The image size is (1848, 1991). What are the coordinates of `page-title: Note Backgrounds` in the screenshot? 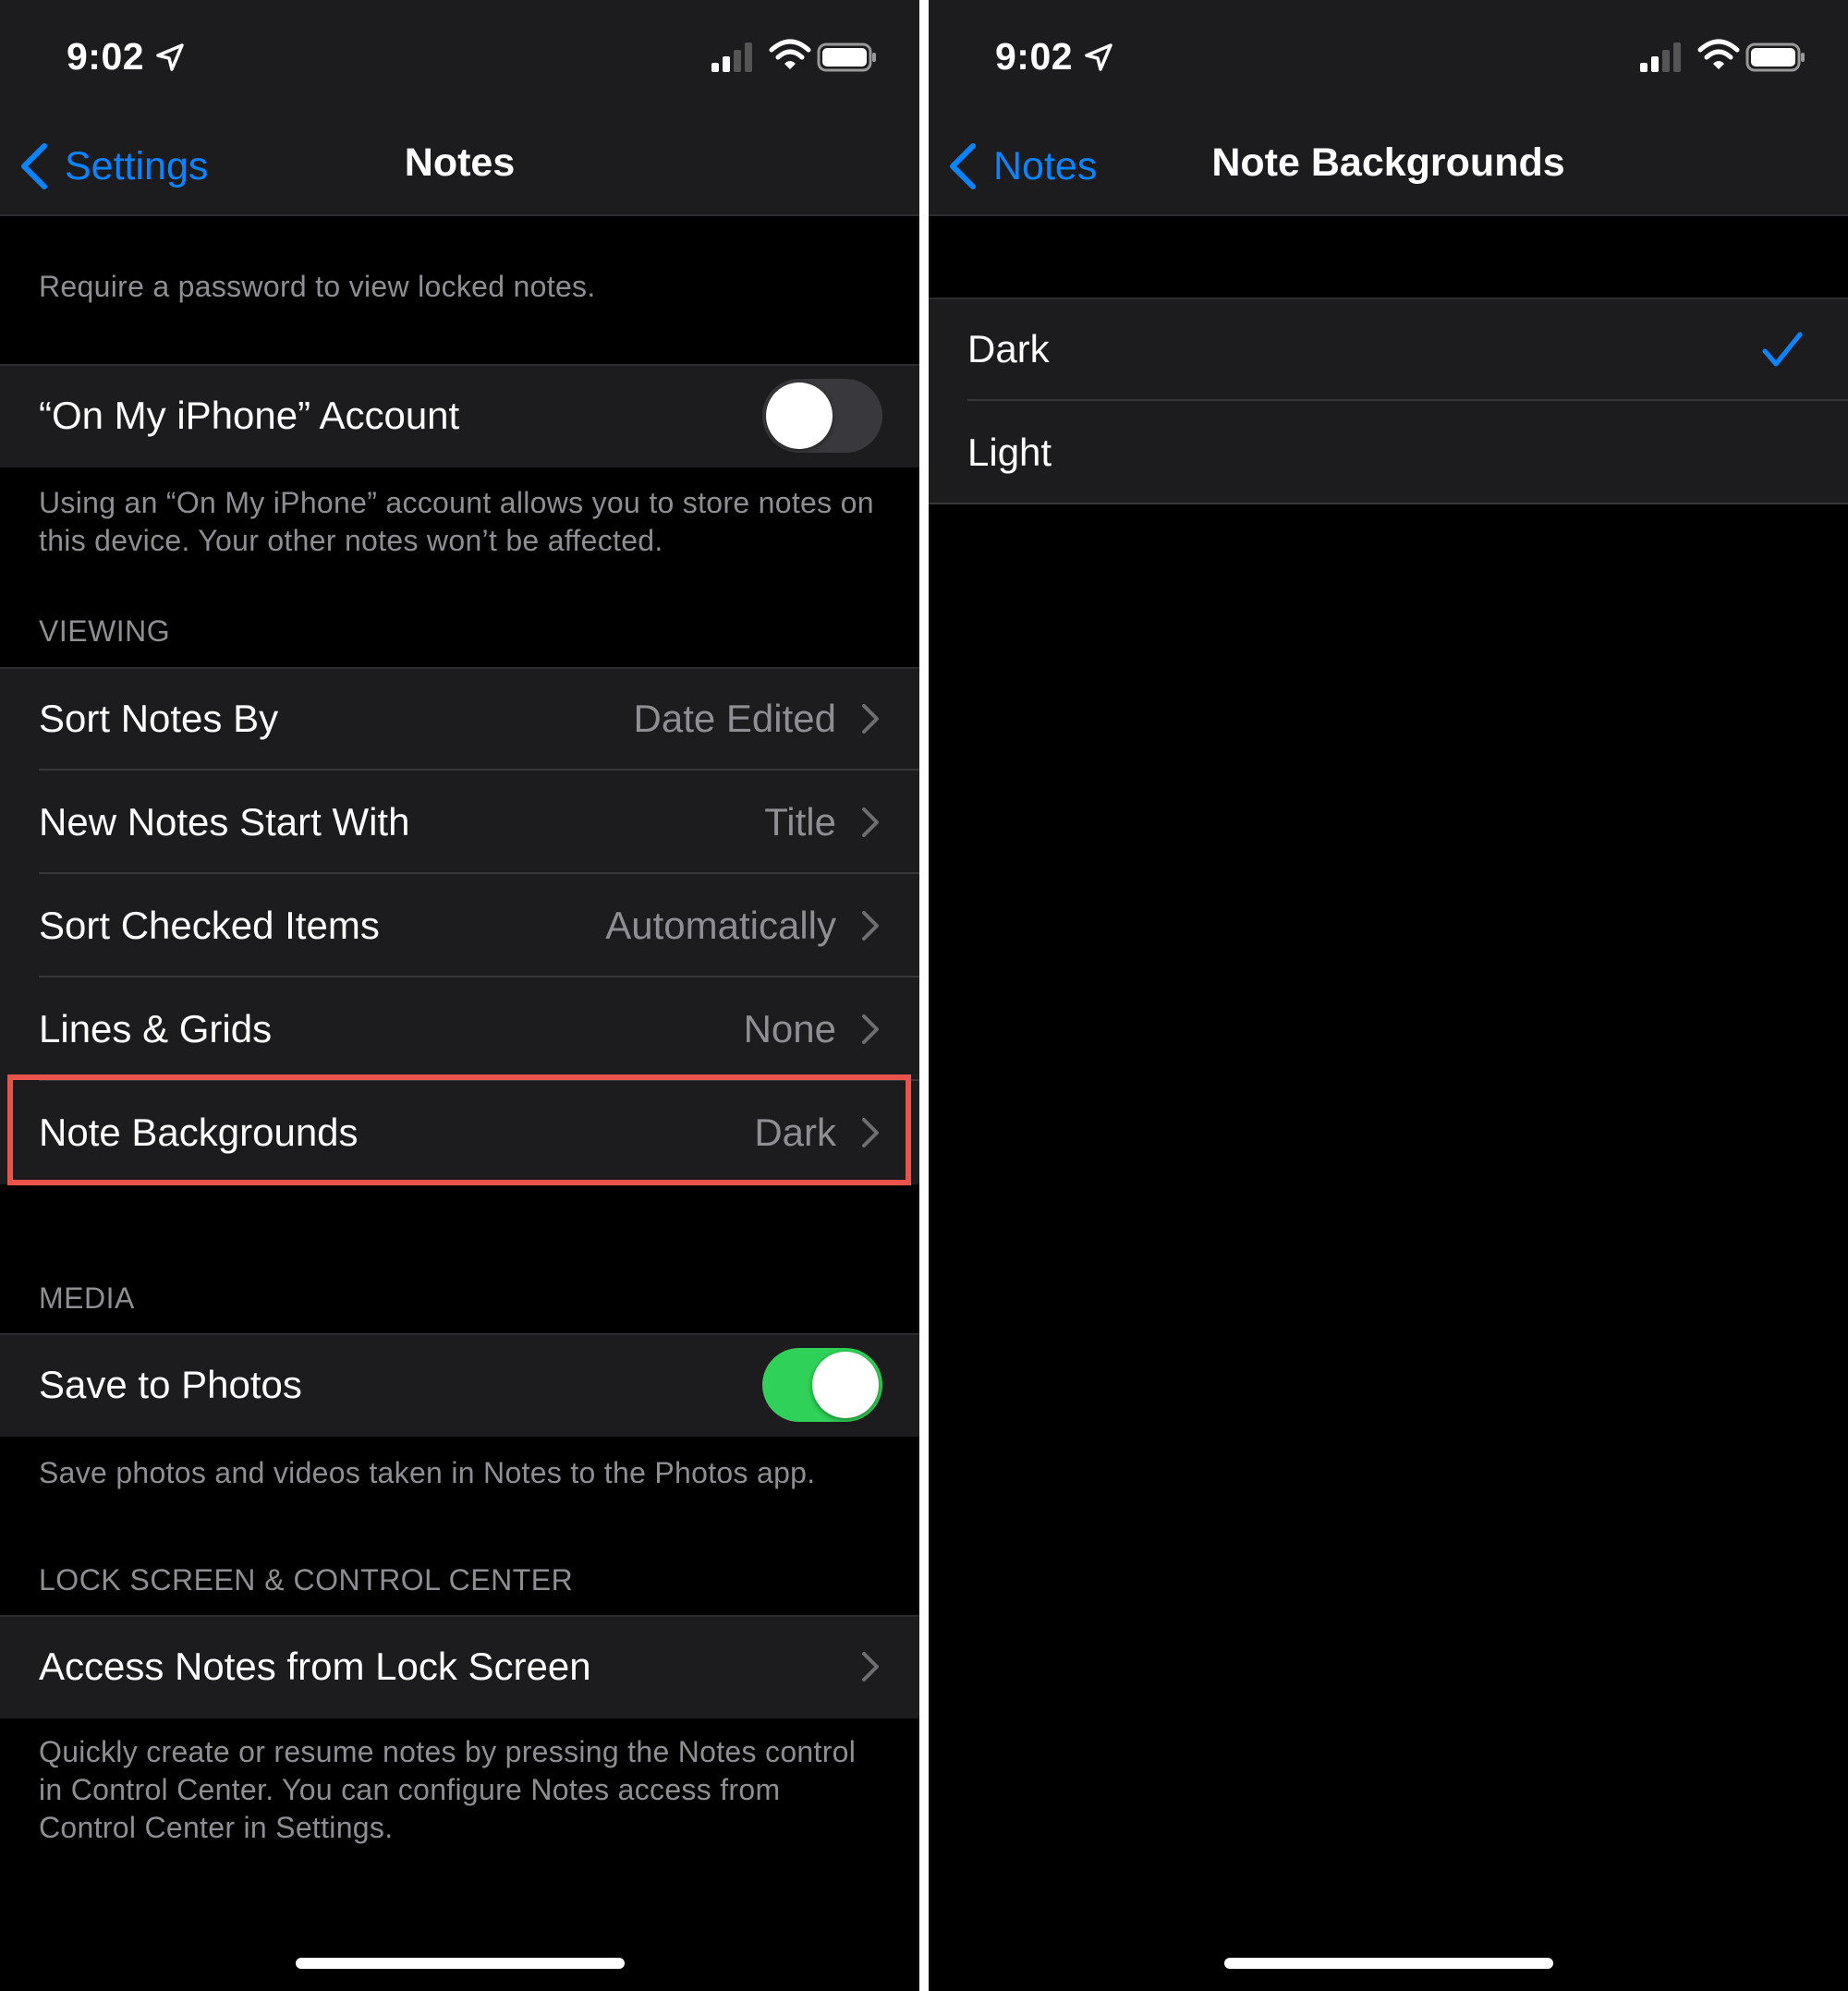 It's located at (1388, 163).